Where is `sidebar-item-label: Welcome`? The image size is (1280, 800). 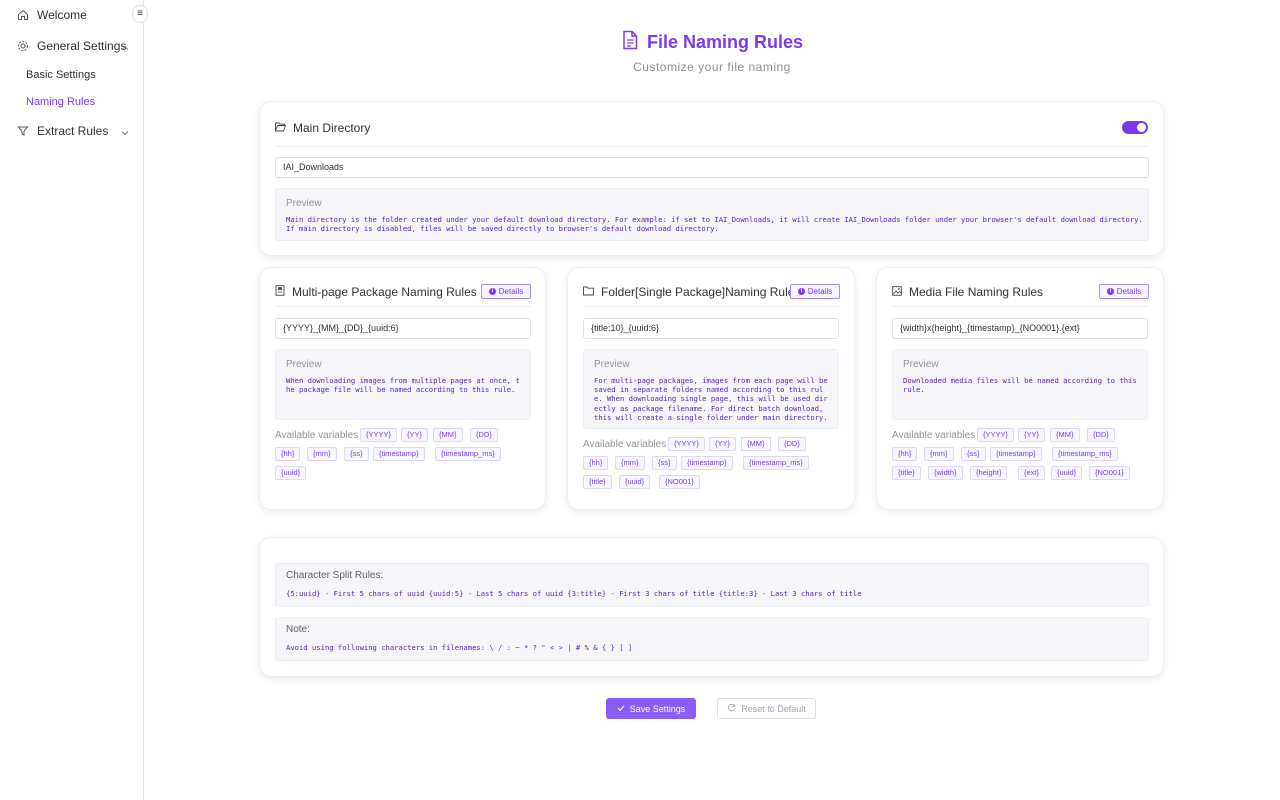
sidebar-item-label: Welcome is located at coordinates (62, 15).